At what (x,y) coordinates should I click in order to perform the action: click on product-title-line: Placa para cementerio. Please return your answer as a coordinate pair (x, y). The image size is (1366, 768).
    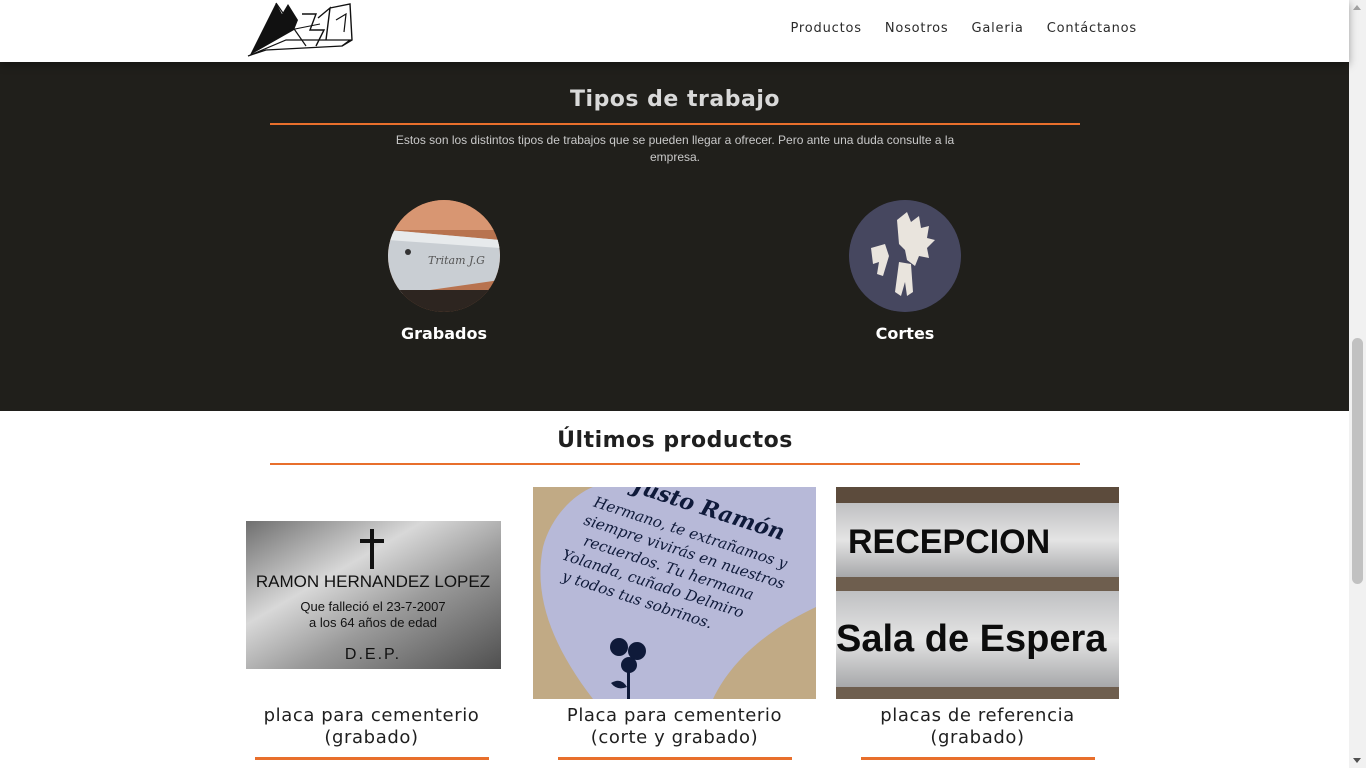
    Looking at the image, I should click on (674, 715).